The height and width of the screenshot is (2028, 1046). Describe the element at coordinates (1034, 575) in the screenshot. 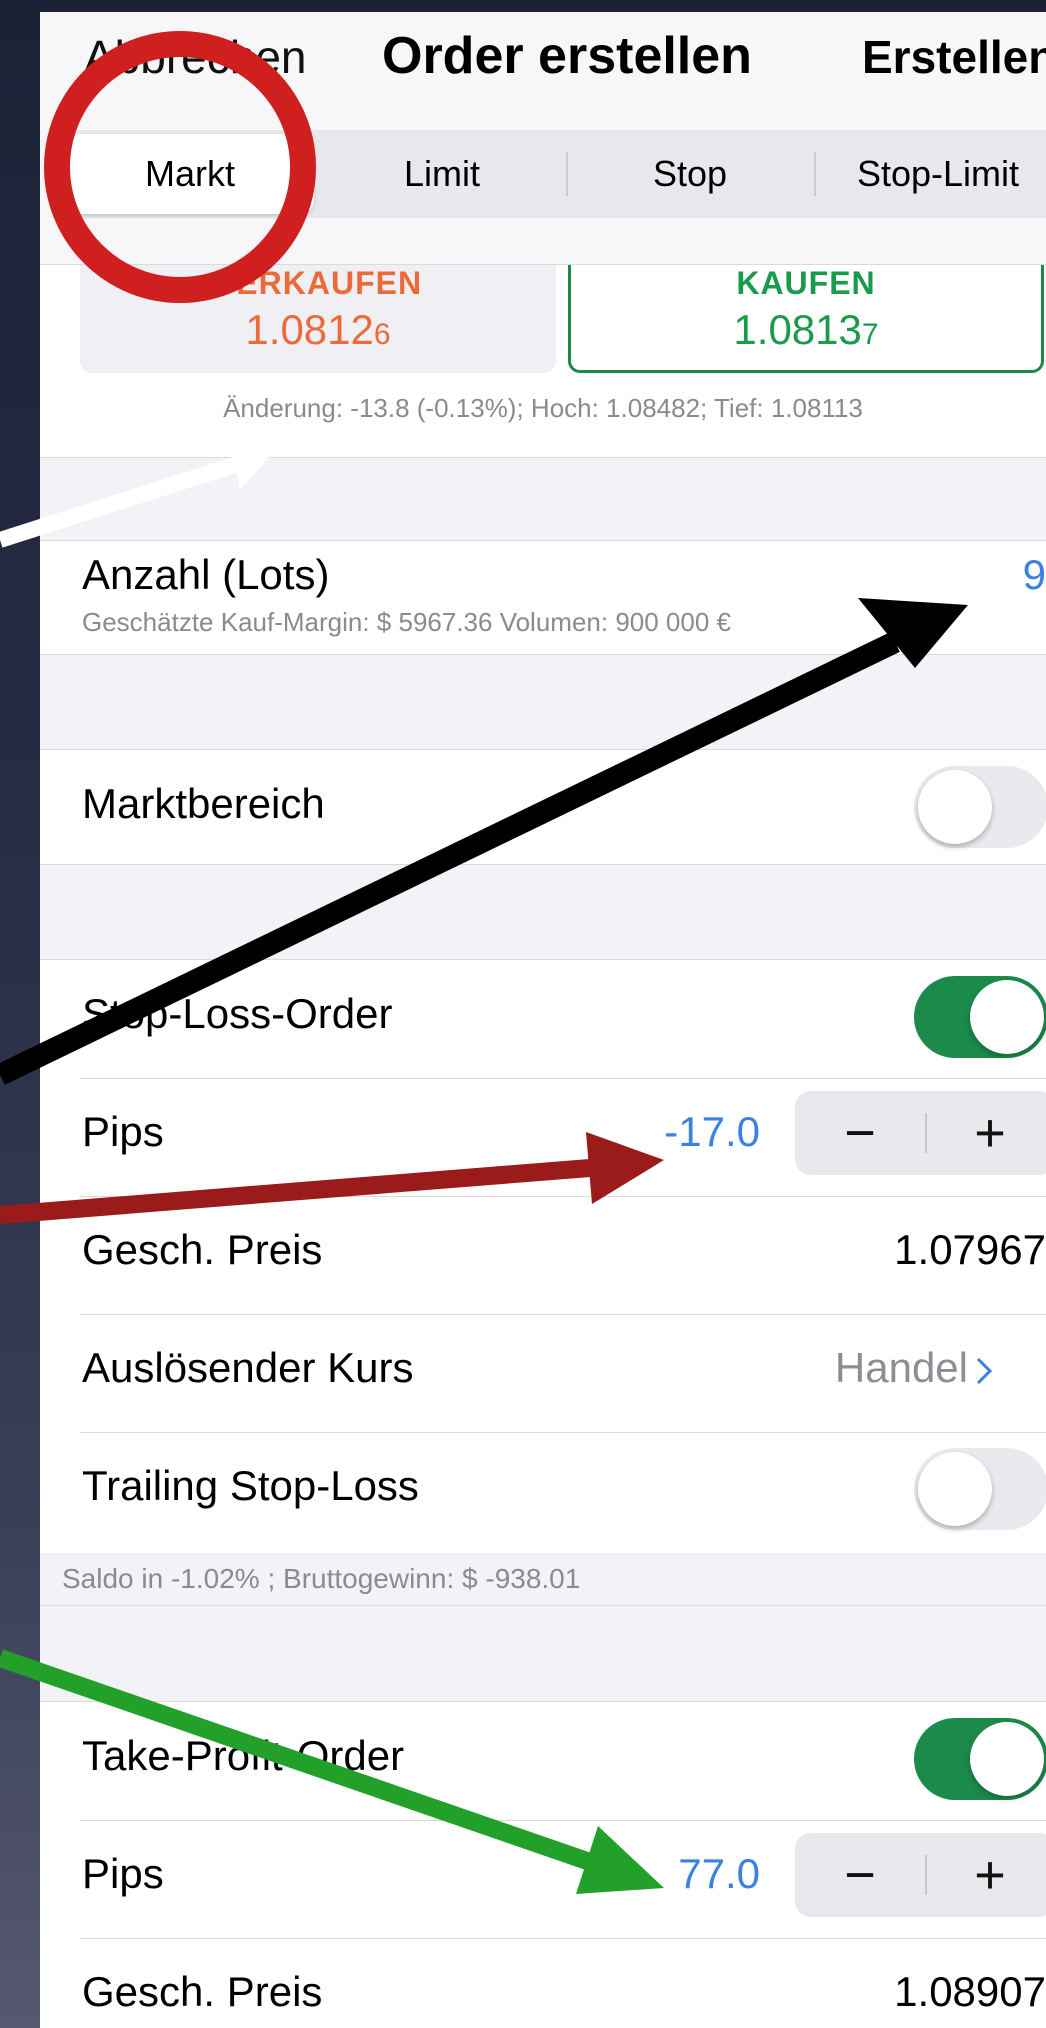

I see `lots-value: 9` at that location.